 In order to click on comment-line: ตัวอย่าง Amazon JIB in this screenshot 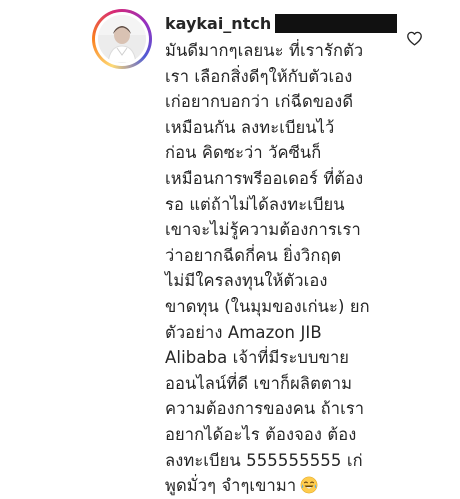, I will do `click(243, 332)`.